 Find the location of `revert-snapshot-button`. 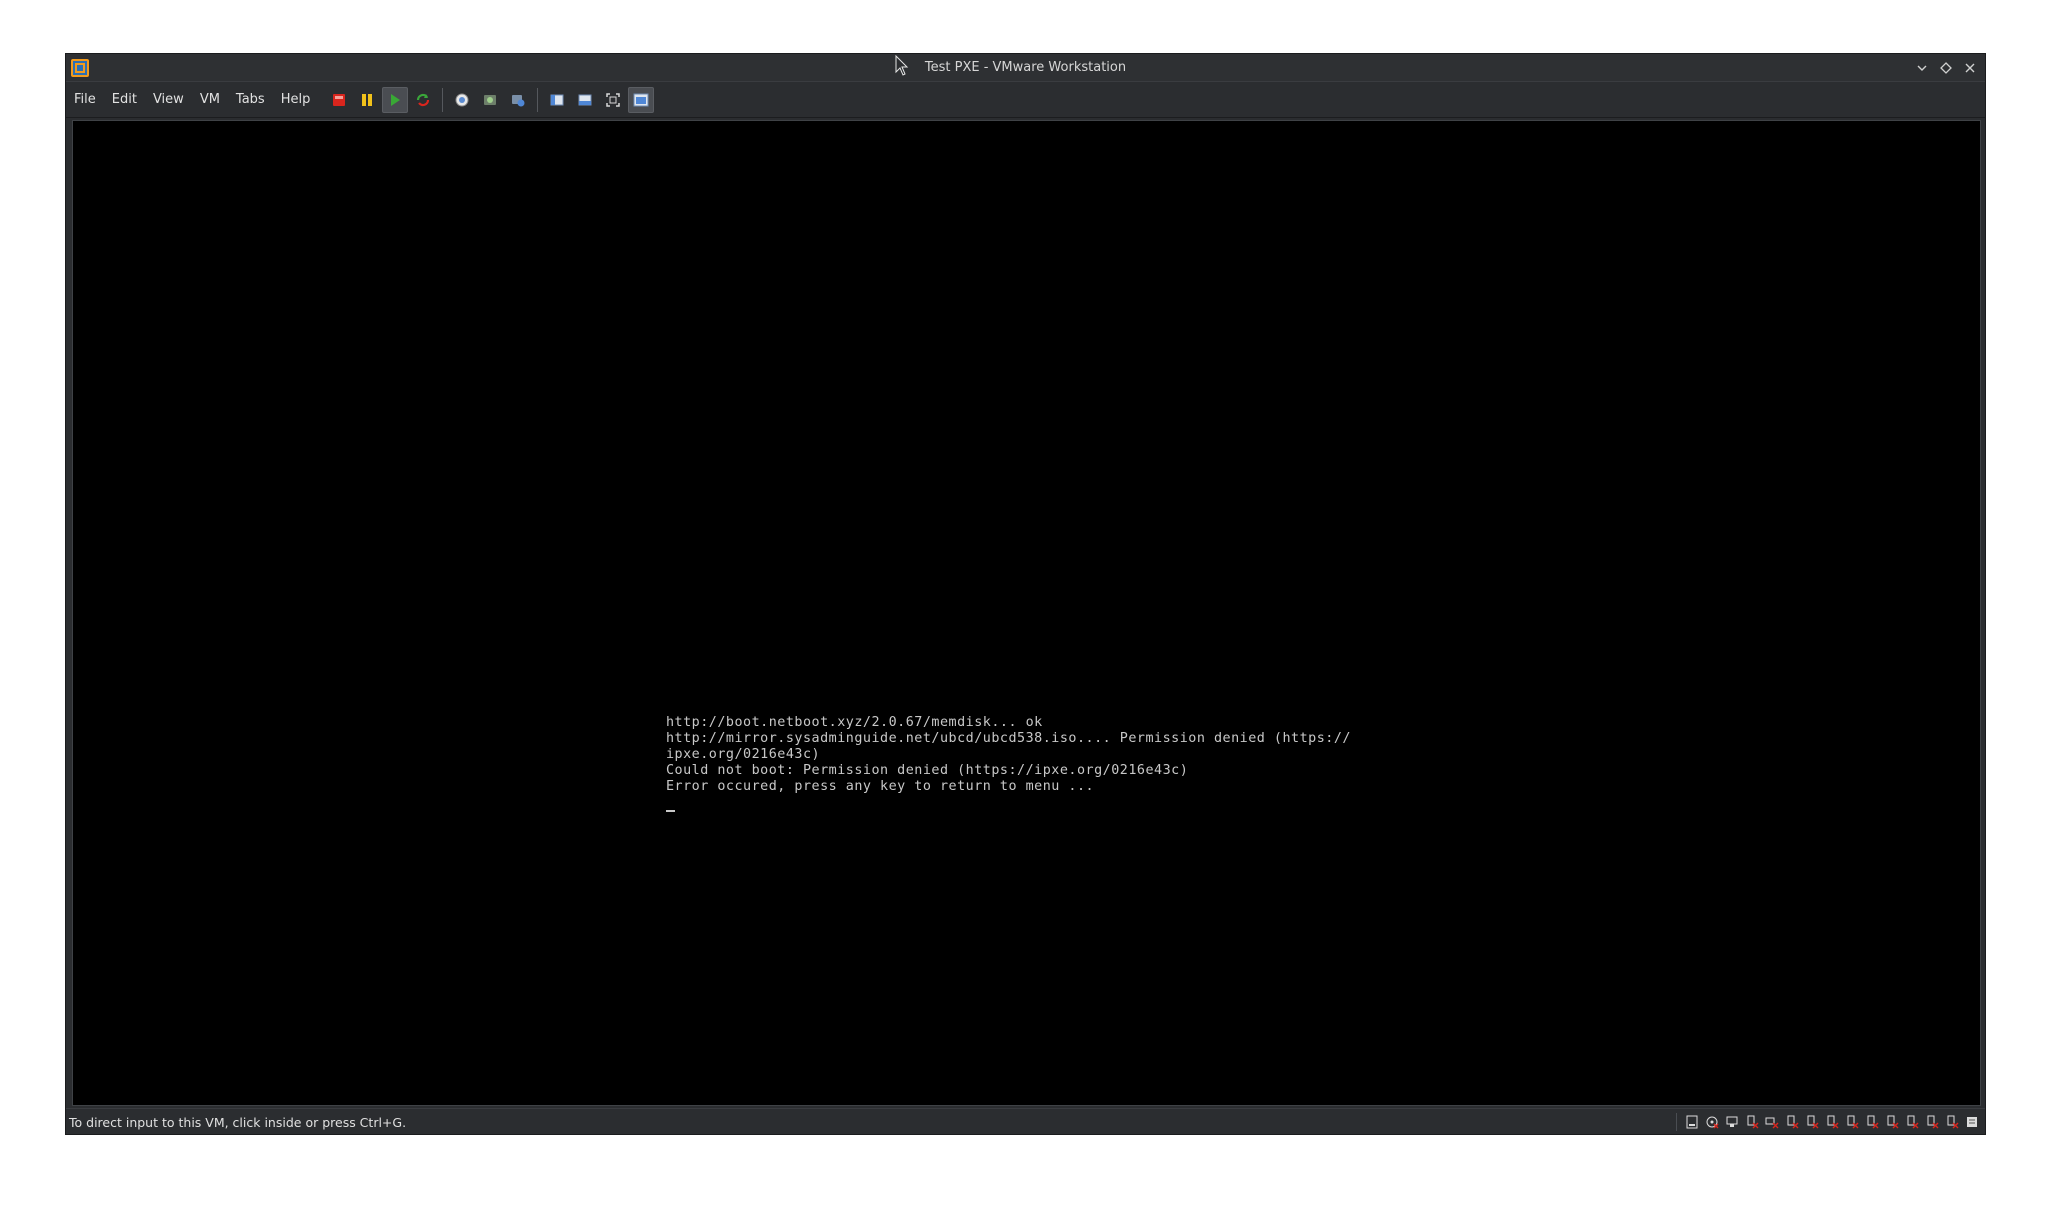

revert-snapshot-button is located at coordinates (490, 100).